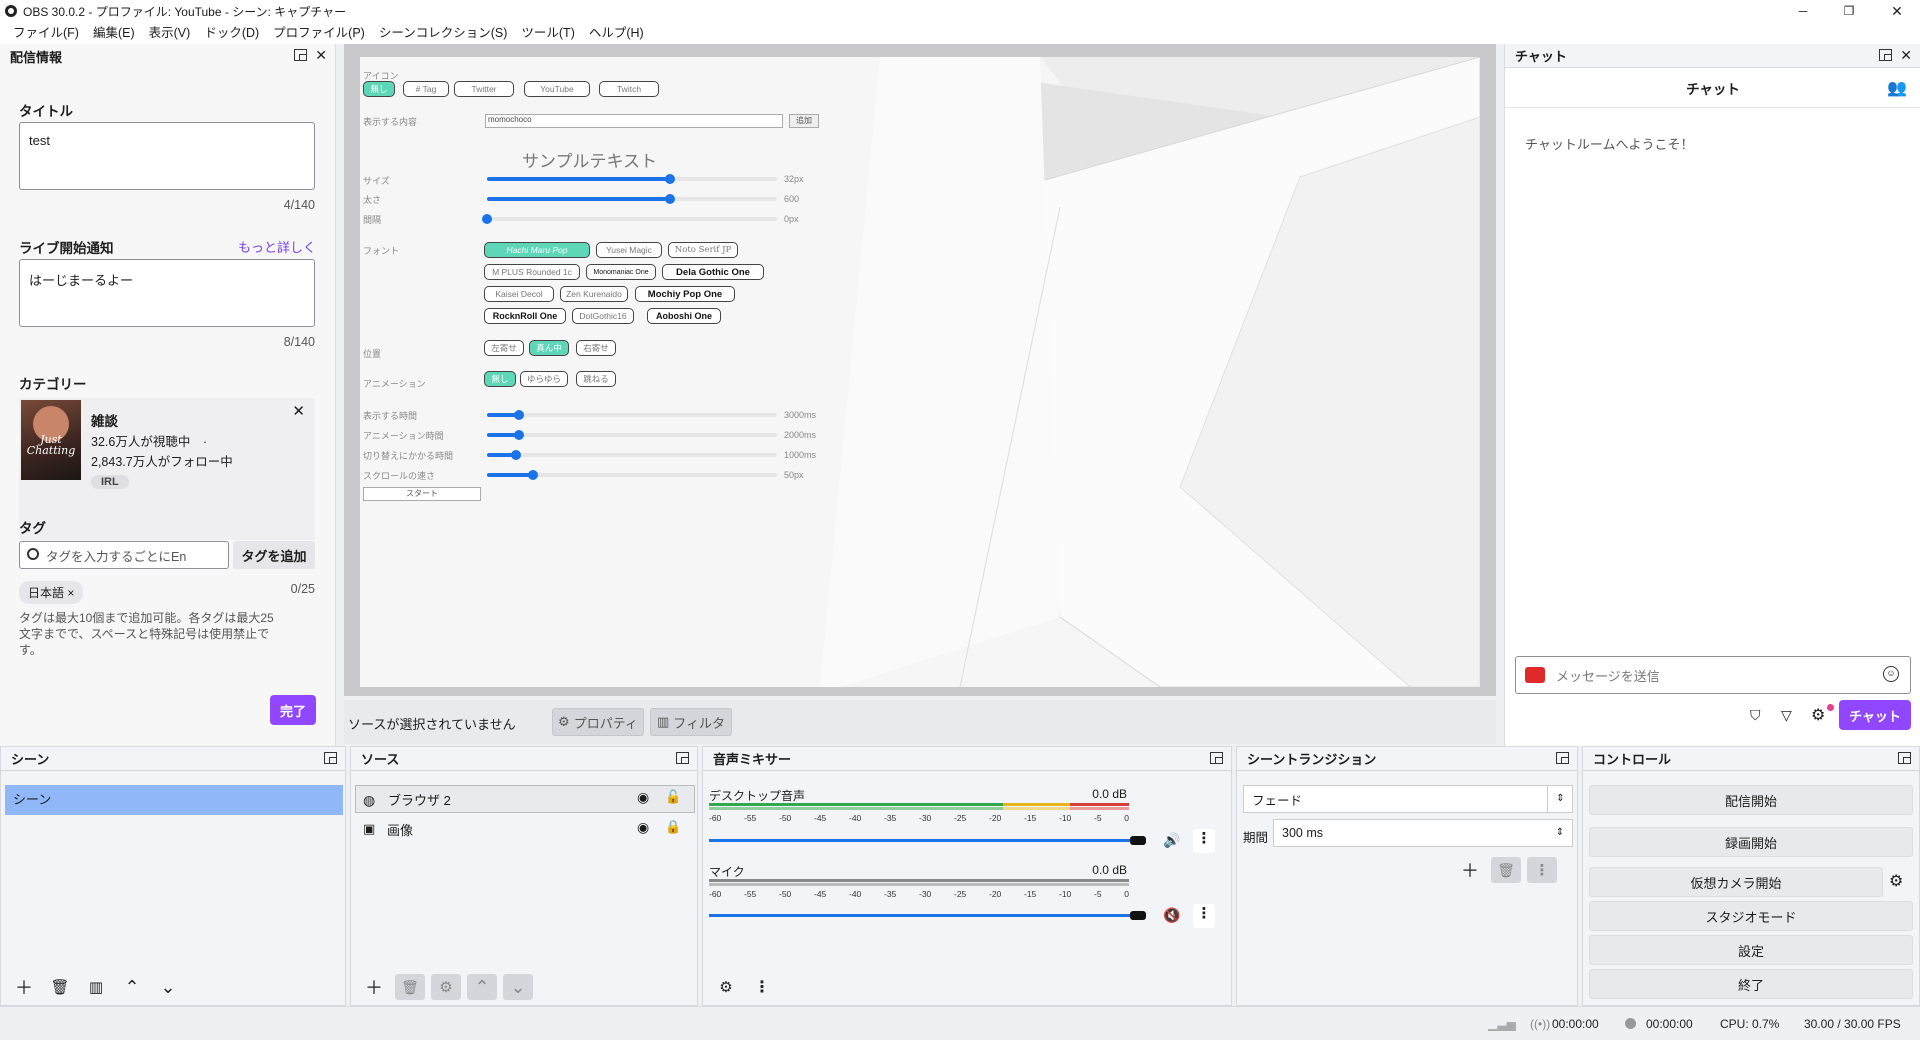 The width and height of the screenshot is (1920, 1040). Describe the element at coordinates (1751, 916) in the screenshot. I see `studio-mode-button: スタジオモード` at that location.